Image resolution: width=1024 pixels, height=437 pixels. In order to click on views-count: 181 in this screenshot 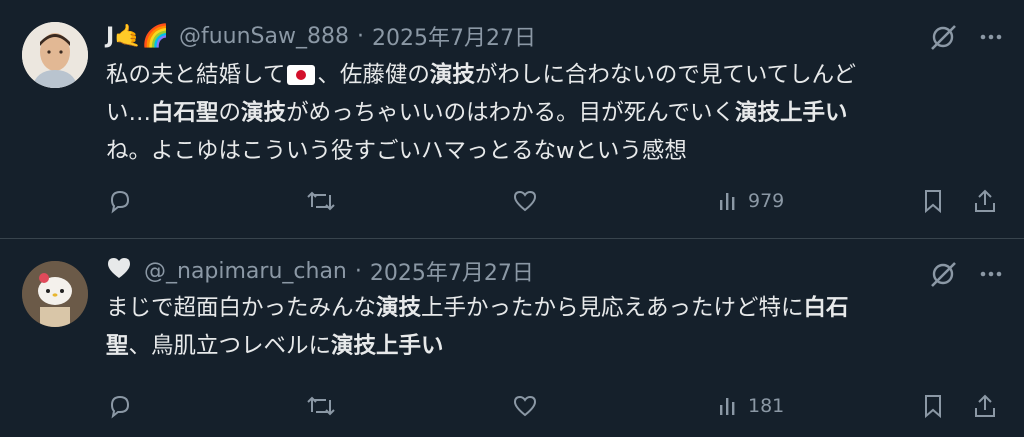, I will do `click(766, 406)`.